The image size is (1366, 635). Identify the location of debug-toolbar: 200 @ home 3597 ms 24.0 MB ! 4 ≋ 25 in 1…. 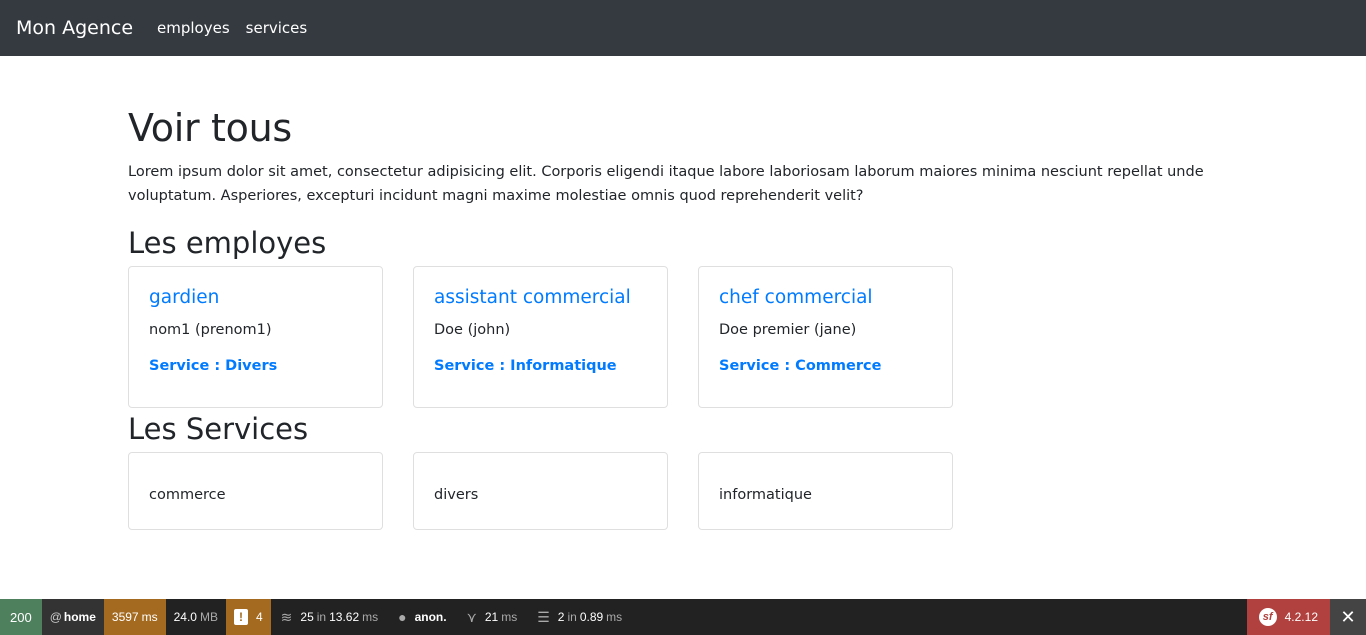
(683, 617).